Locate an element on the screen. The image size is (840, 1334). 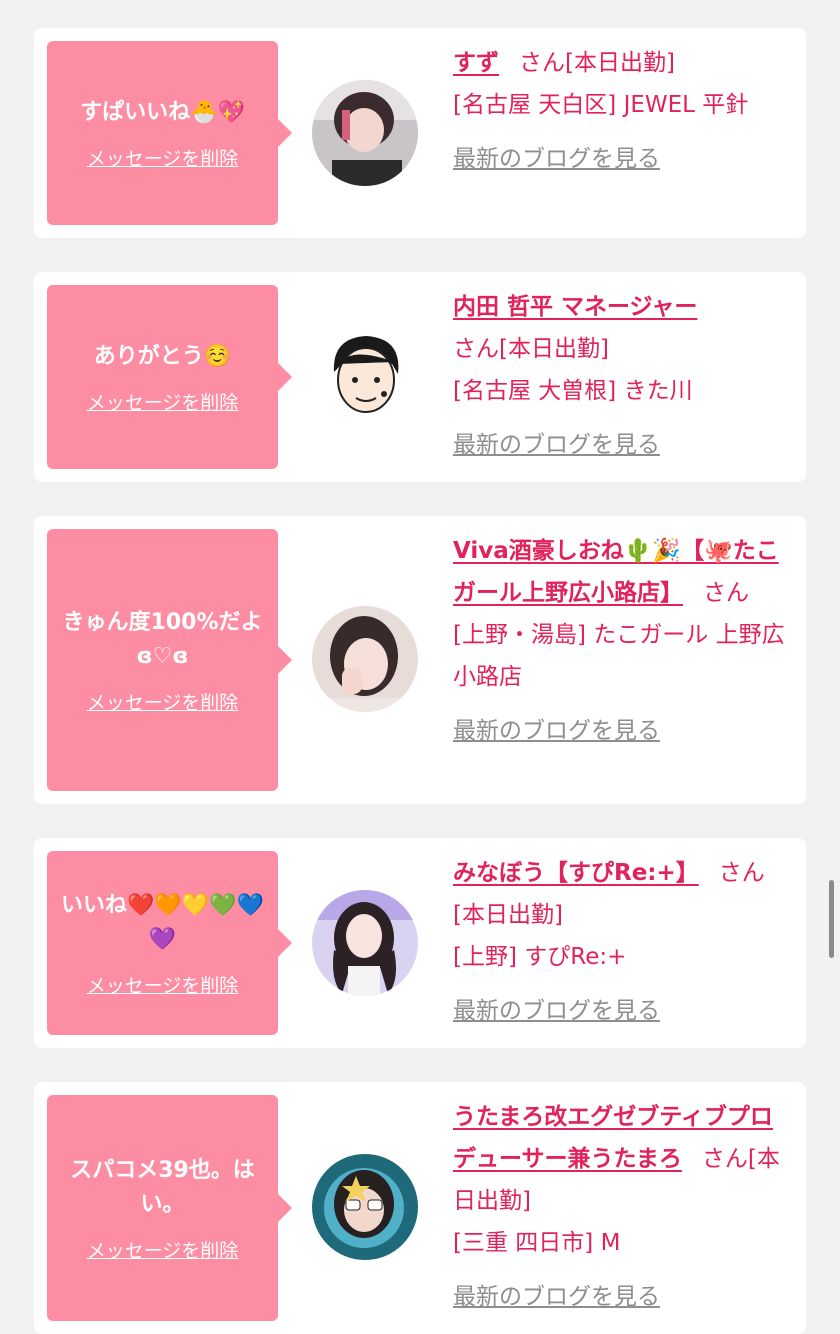
message-text: スパコメ39也。はい。 is located at coordinates (162, 1187).